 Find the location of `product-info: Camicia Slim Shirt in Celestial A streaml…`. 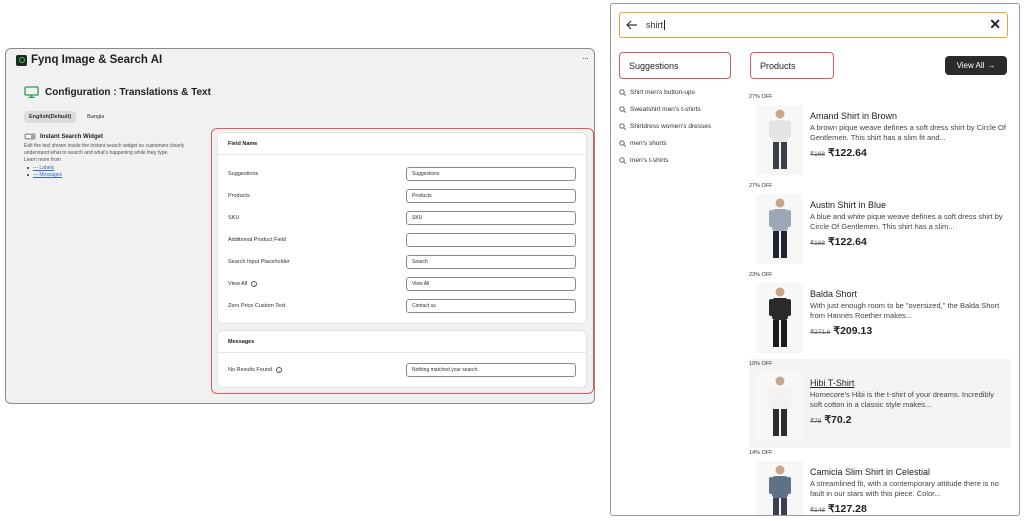

product-info: Camicia Slim Shirt in Celestial A streaml… is located at coordinates (909, 490).